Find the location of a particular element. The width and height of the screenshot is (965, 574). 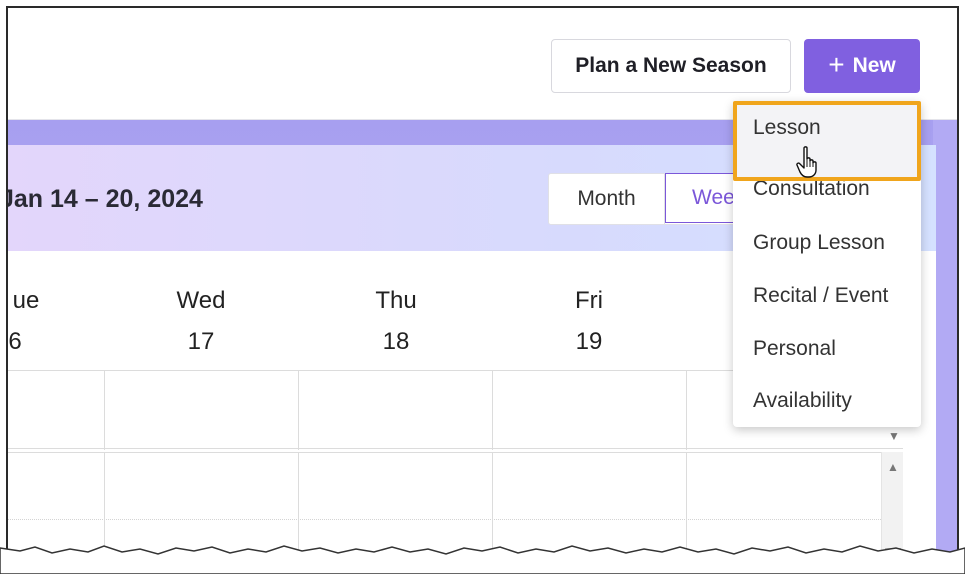

month-view-button: Month is located at coordinates (607, 199).